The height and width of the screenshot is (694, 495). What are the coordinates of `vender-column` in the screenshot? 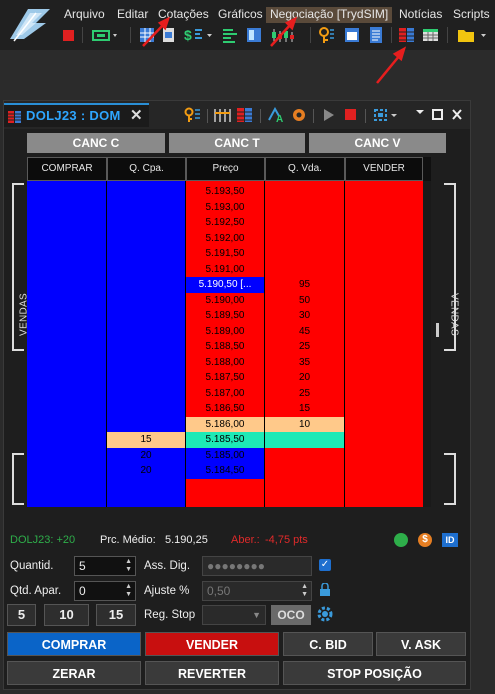 It's located at (384, 344).